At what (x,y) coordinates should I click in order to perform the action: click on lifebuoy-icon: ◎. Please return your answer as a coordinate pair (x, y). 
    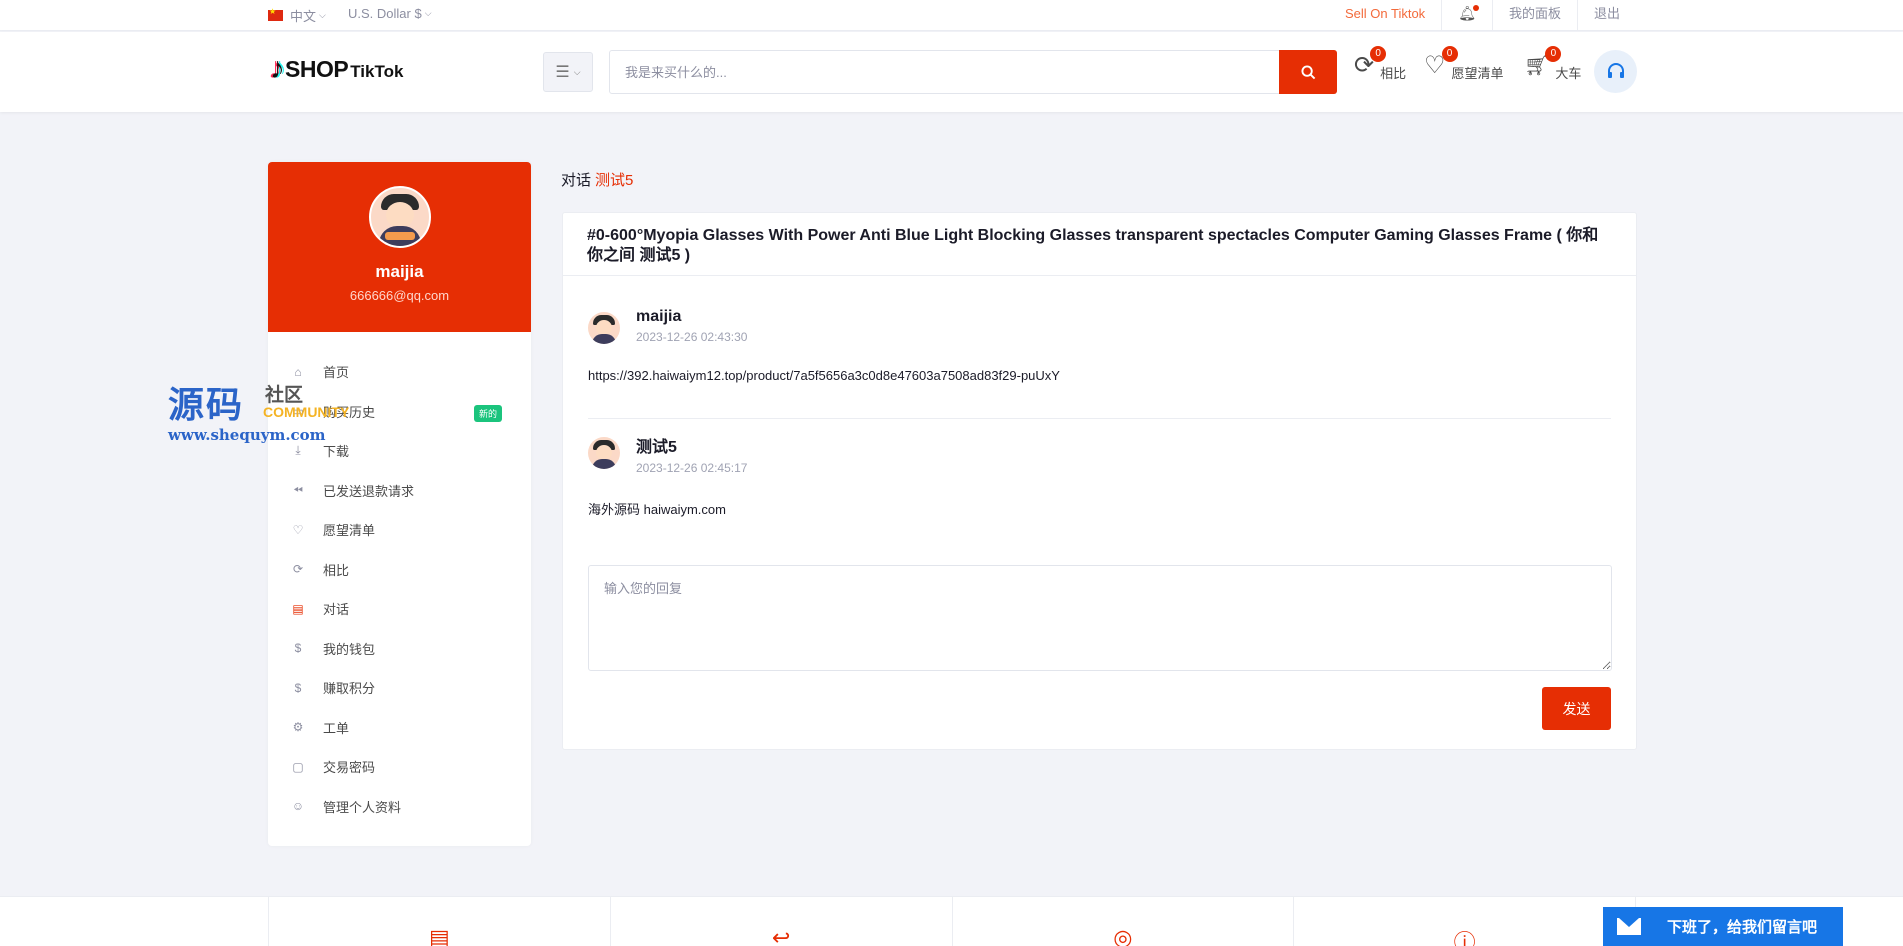
    Looking at the image, I should click on (1123, 935).